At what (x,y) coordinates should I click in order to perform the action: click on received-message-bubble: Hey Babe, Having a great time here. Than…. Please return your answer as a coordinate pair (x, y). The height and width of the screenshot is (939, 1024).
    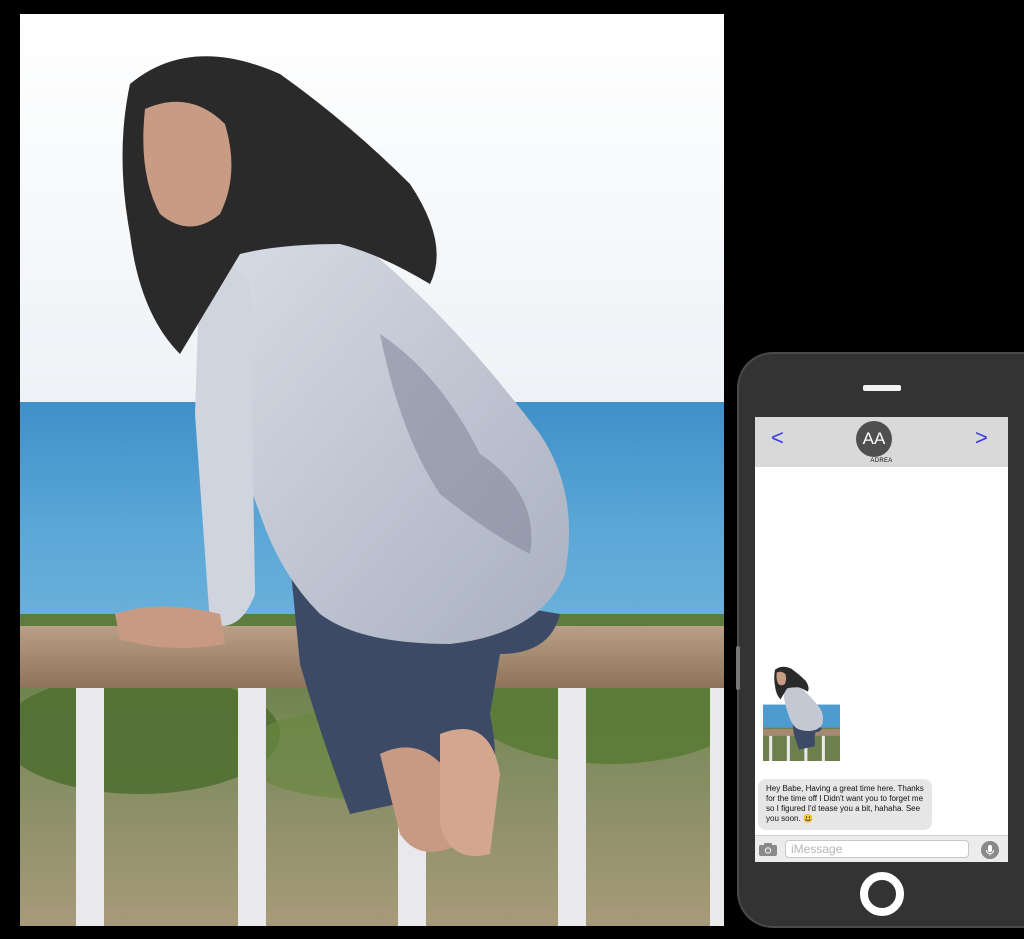
    Looking at the image, I should click on (845, 804).